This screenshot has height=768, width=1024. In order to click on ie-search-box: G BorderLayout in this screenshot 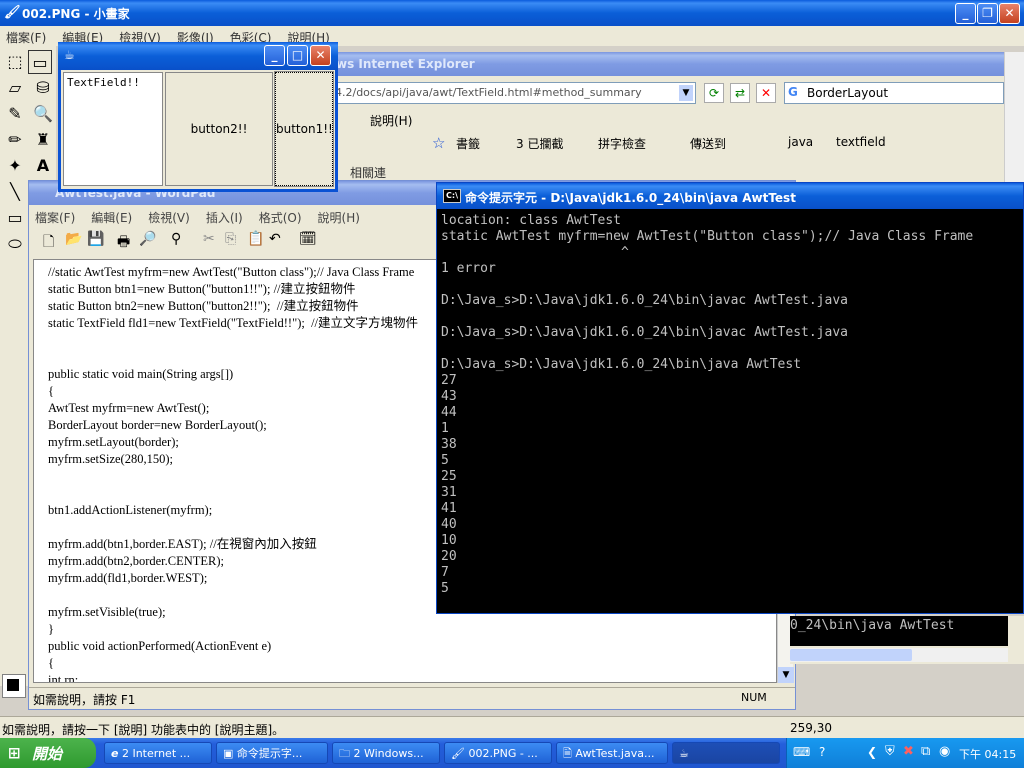, I will do `click(894, 93)`.